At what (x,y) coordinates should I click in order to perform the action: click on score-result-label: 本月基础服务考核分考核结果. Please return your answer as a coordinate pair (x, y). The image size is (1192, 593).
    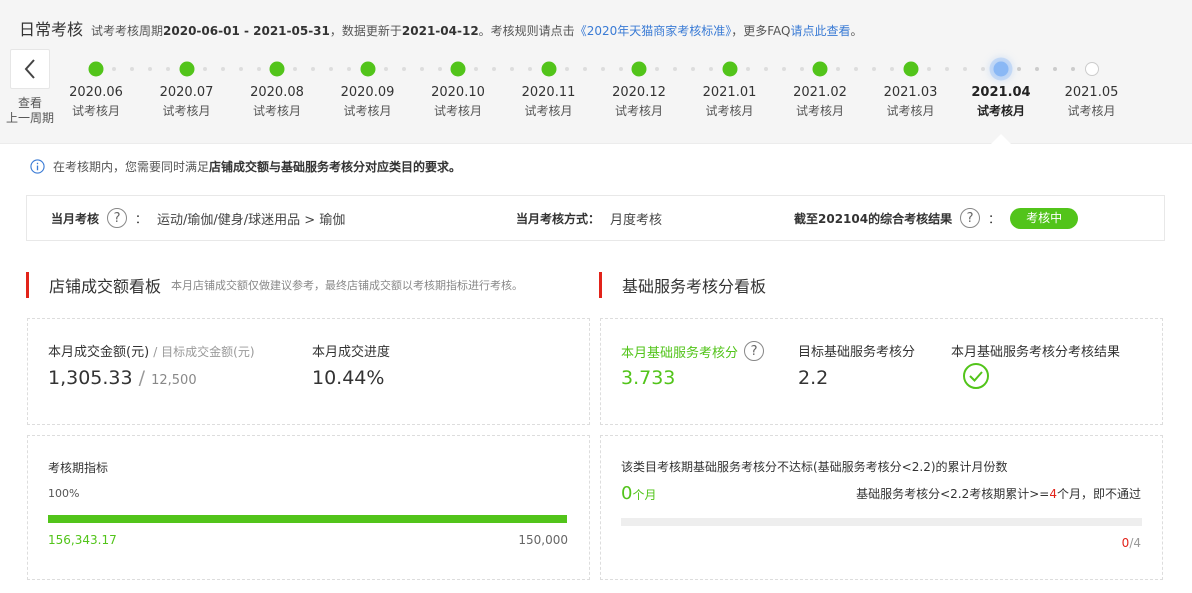
    Looking at the image, I should click on (1036, 352).